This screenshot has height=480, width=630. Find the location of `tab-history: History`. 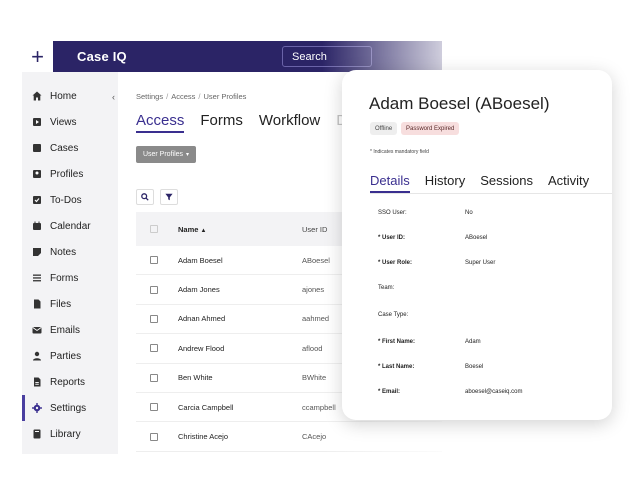

tab-history: History is located at coordinates (445, 183).